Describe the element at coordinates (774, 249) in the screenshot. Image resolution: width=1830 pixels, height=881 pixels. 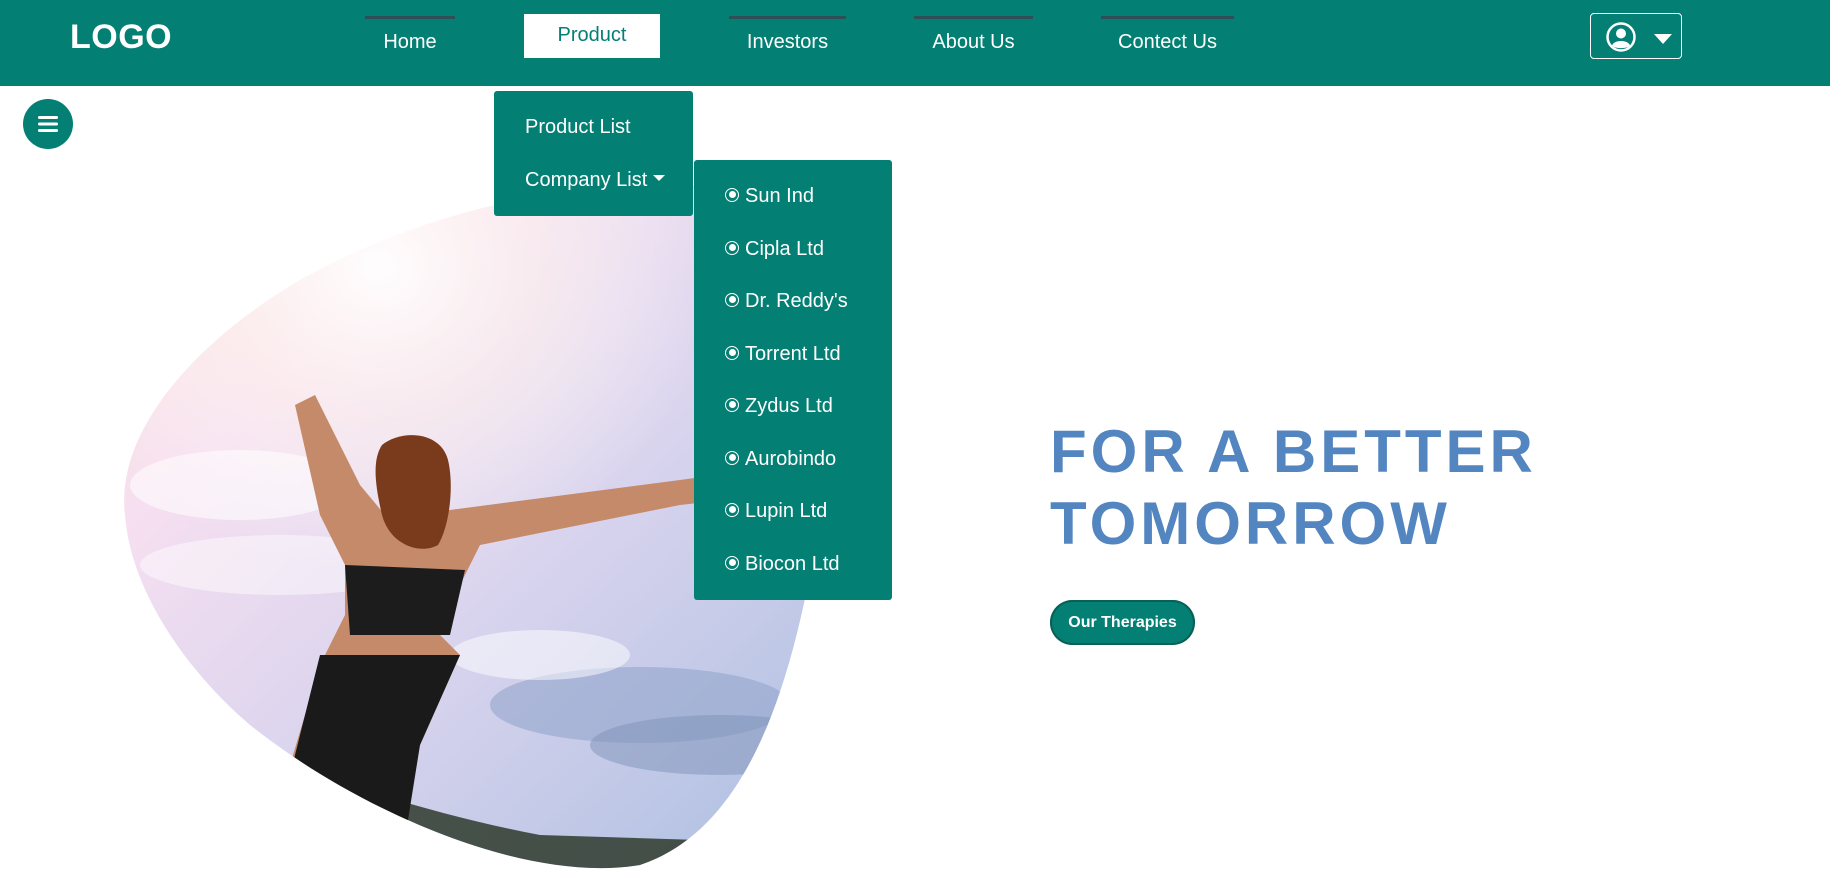
I see `submenu-item-cipla: Cipla Ltd` at that location.